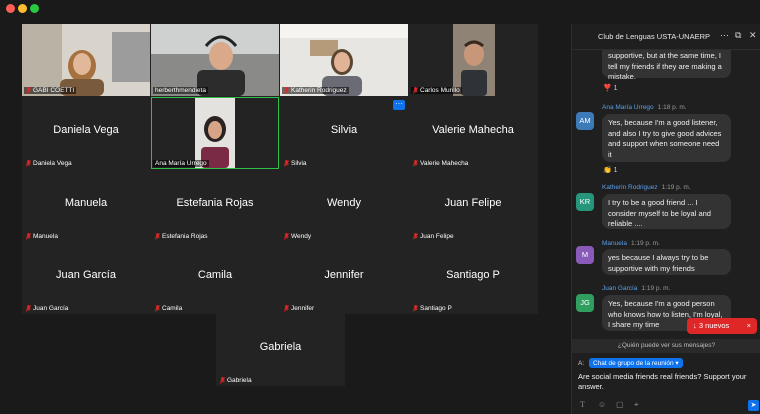  I want to click on participant-name-tag: Valerie Mahecha, so click(440, 163).